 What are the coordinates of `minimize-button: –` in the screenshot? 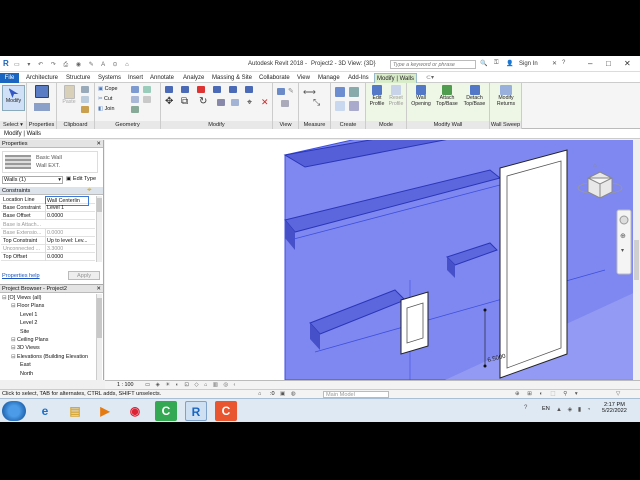 It's located at (590, 63).